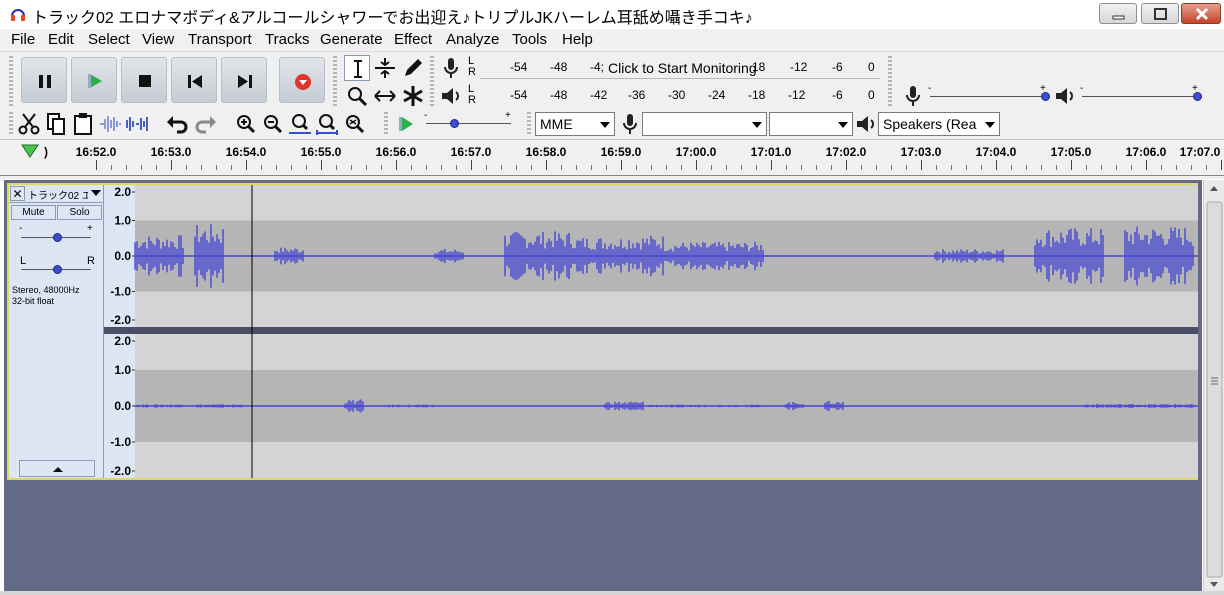  I want to click on menu-file: File, so click(23, 39).